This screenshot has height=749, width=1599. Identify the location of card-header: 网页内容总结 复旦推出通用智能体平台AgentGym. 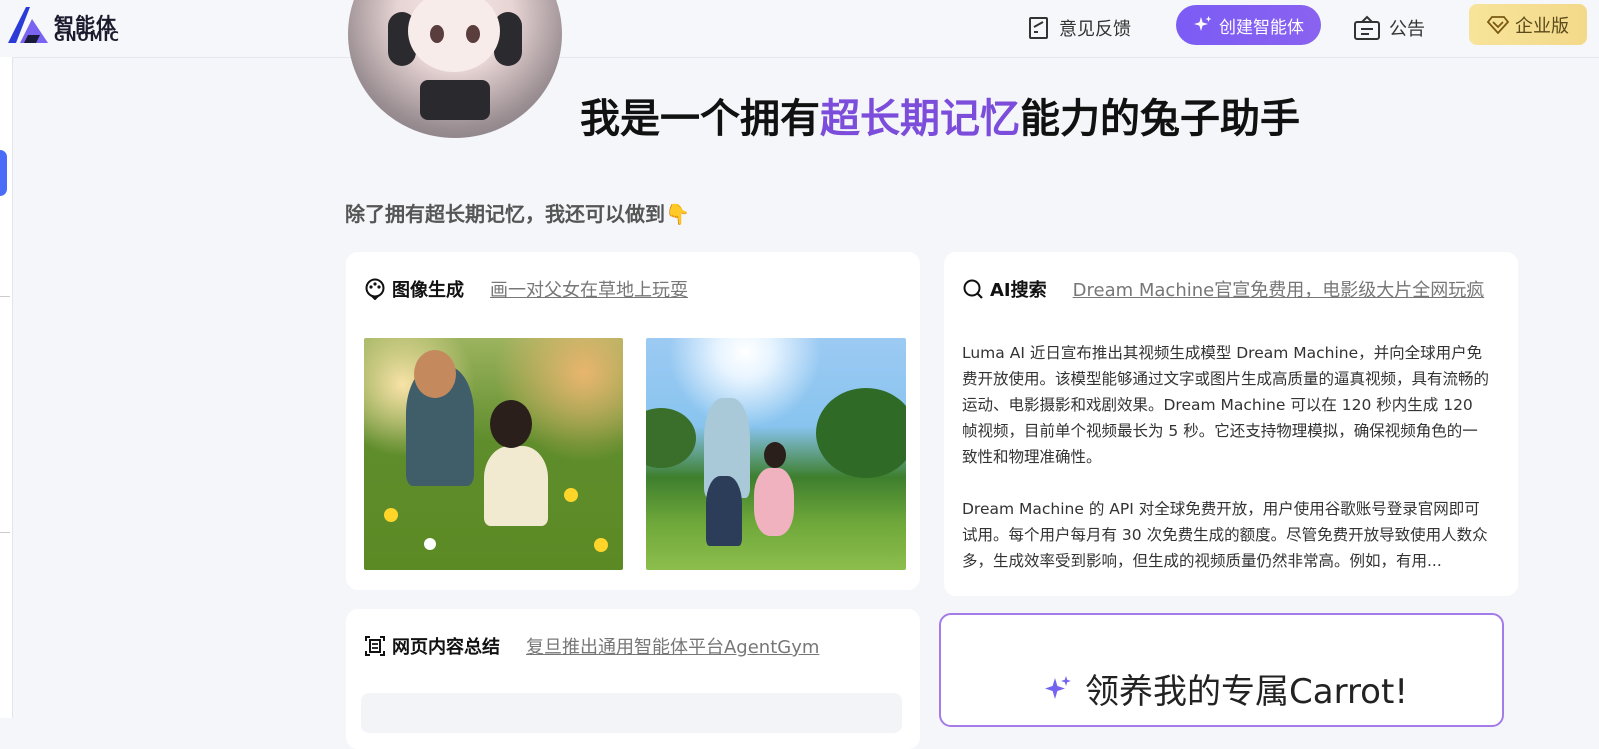
(591, 646).